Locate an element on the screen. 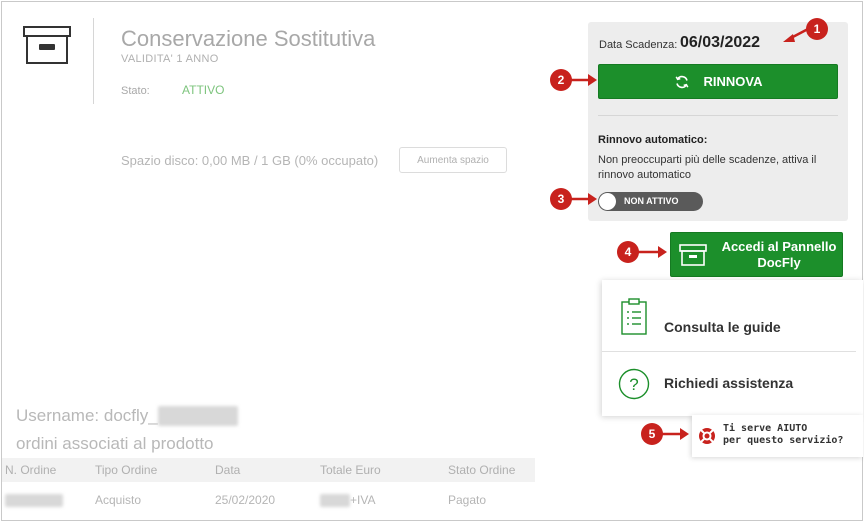  expiry-label: Data Scadenza: is located at coordinates (638, 45).